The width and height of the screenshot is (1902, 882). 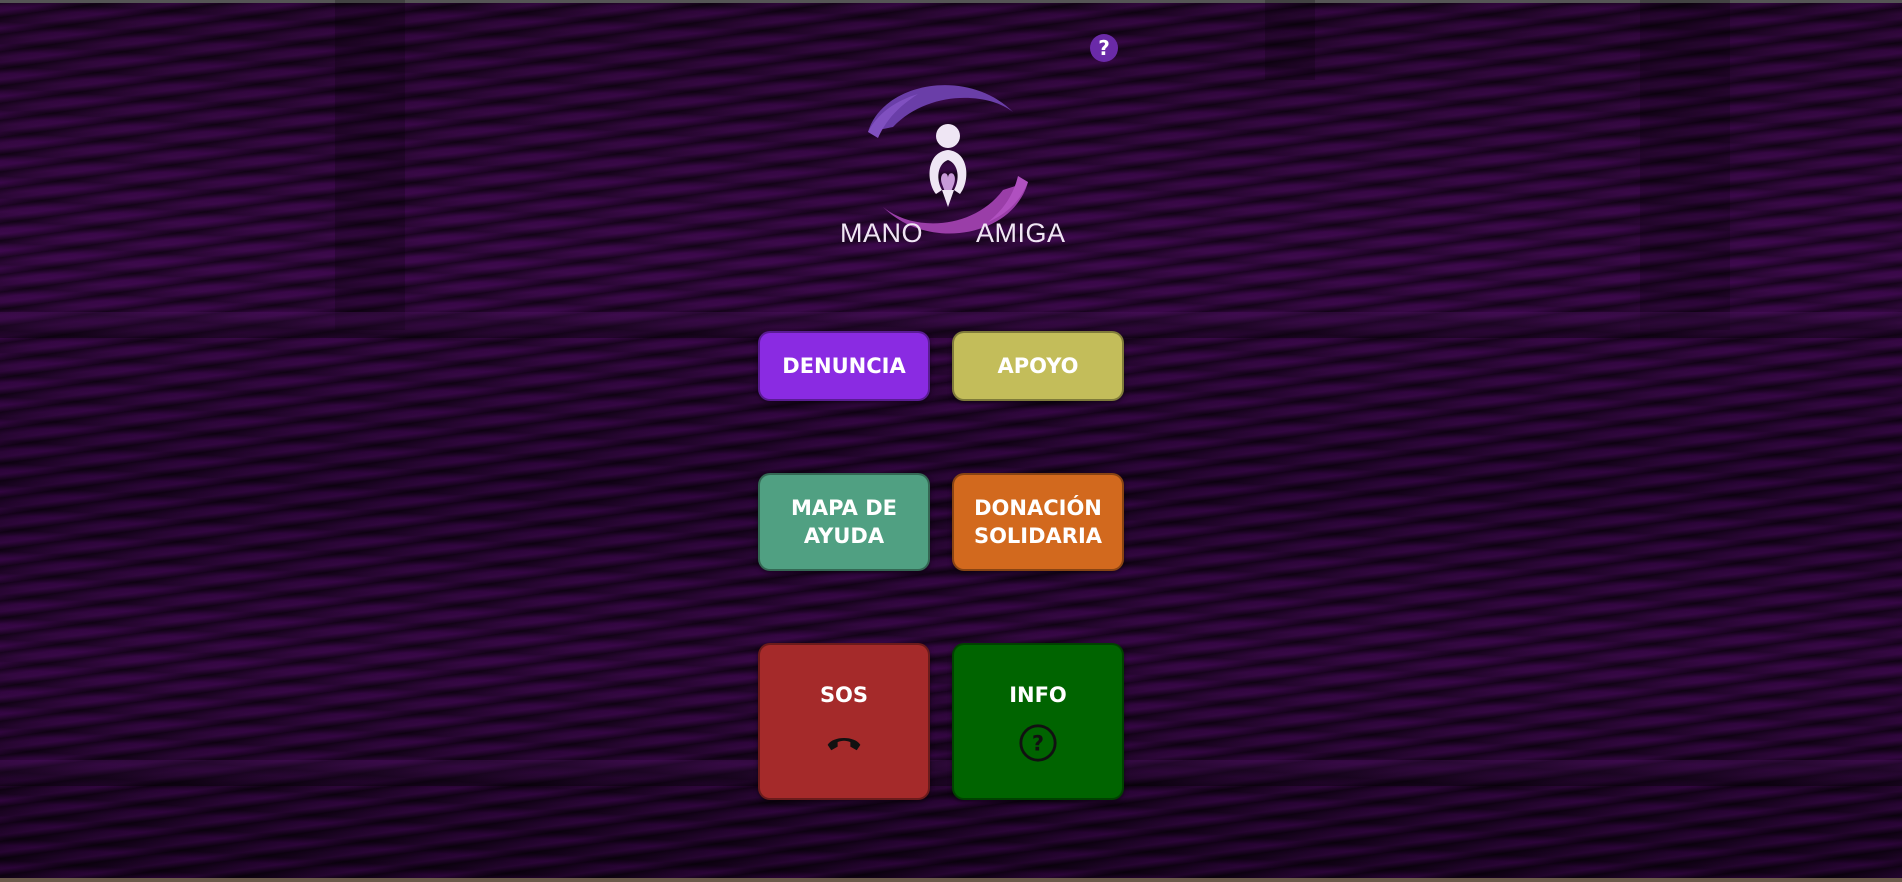 I want to click on bottom-border, so click(x=951, y=880).